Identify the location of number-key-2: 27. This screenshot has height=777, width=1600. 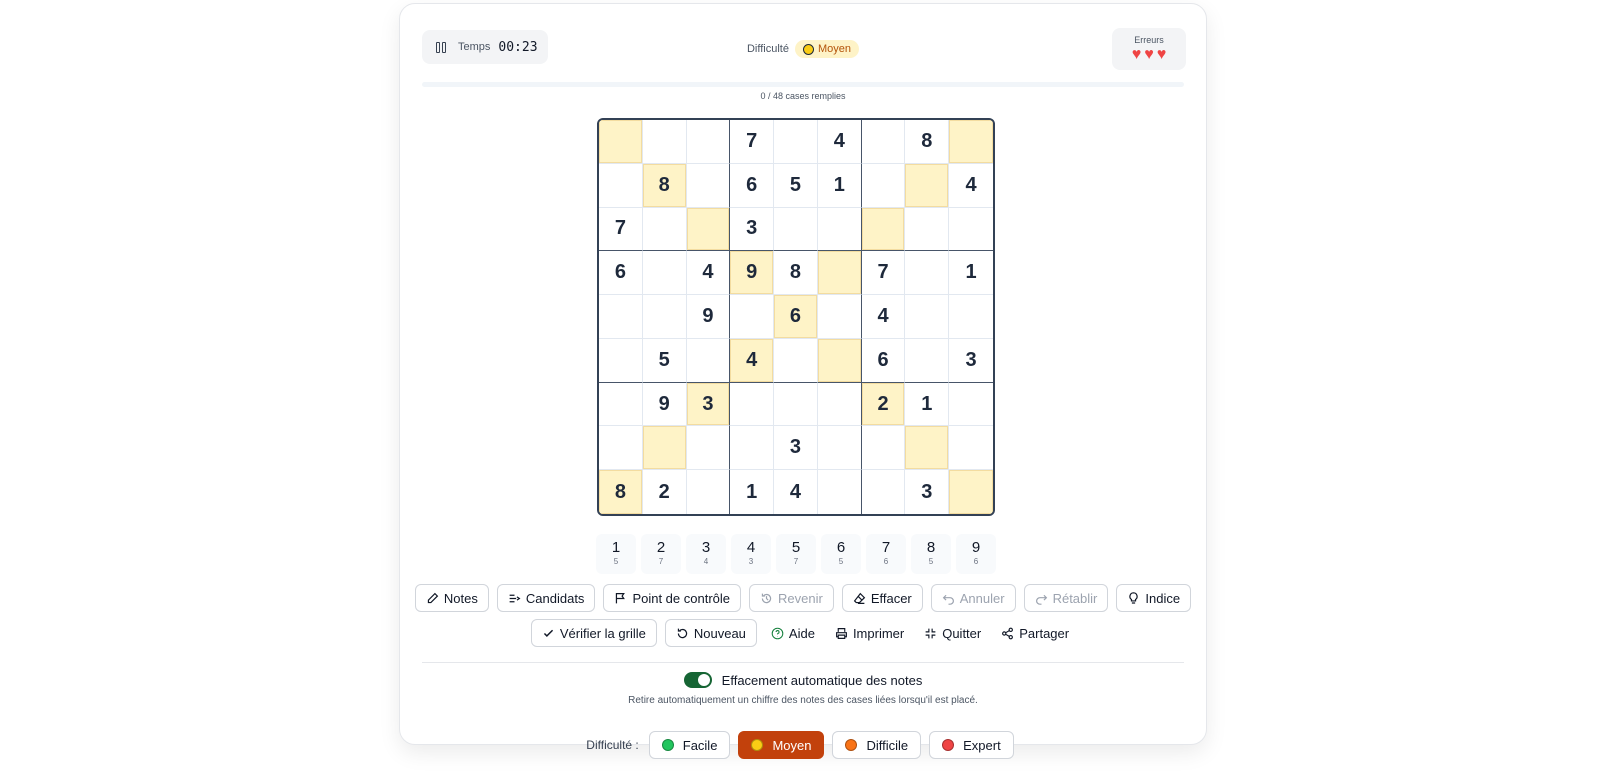
(661, 554).